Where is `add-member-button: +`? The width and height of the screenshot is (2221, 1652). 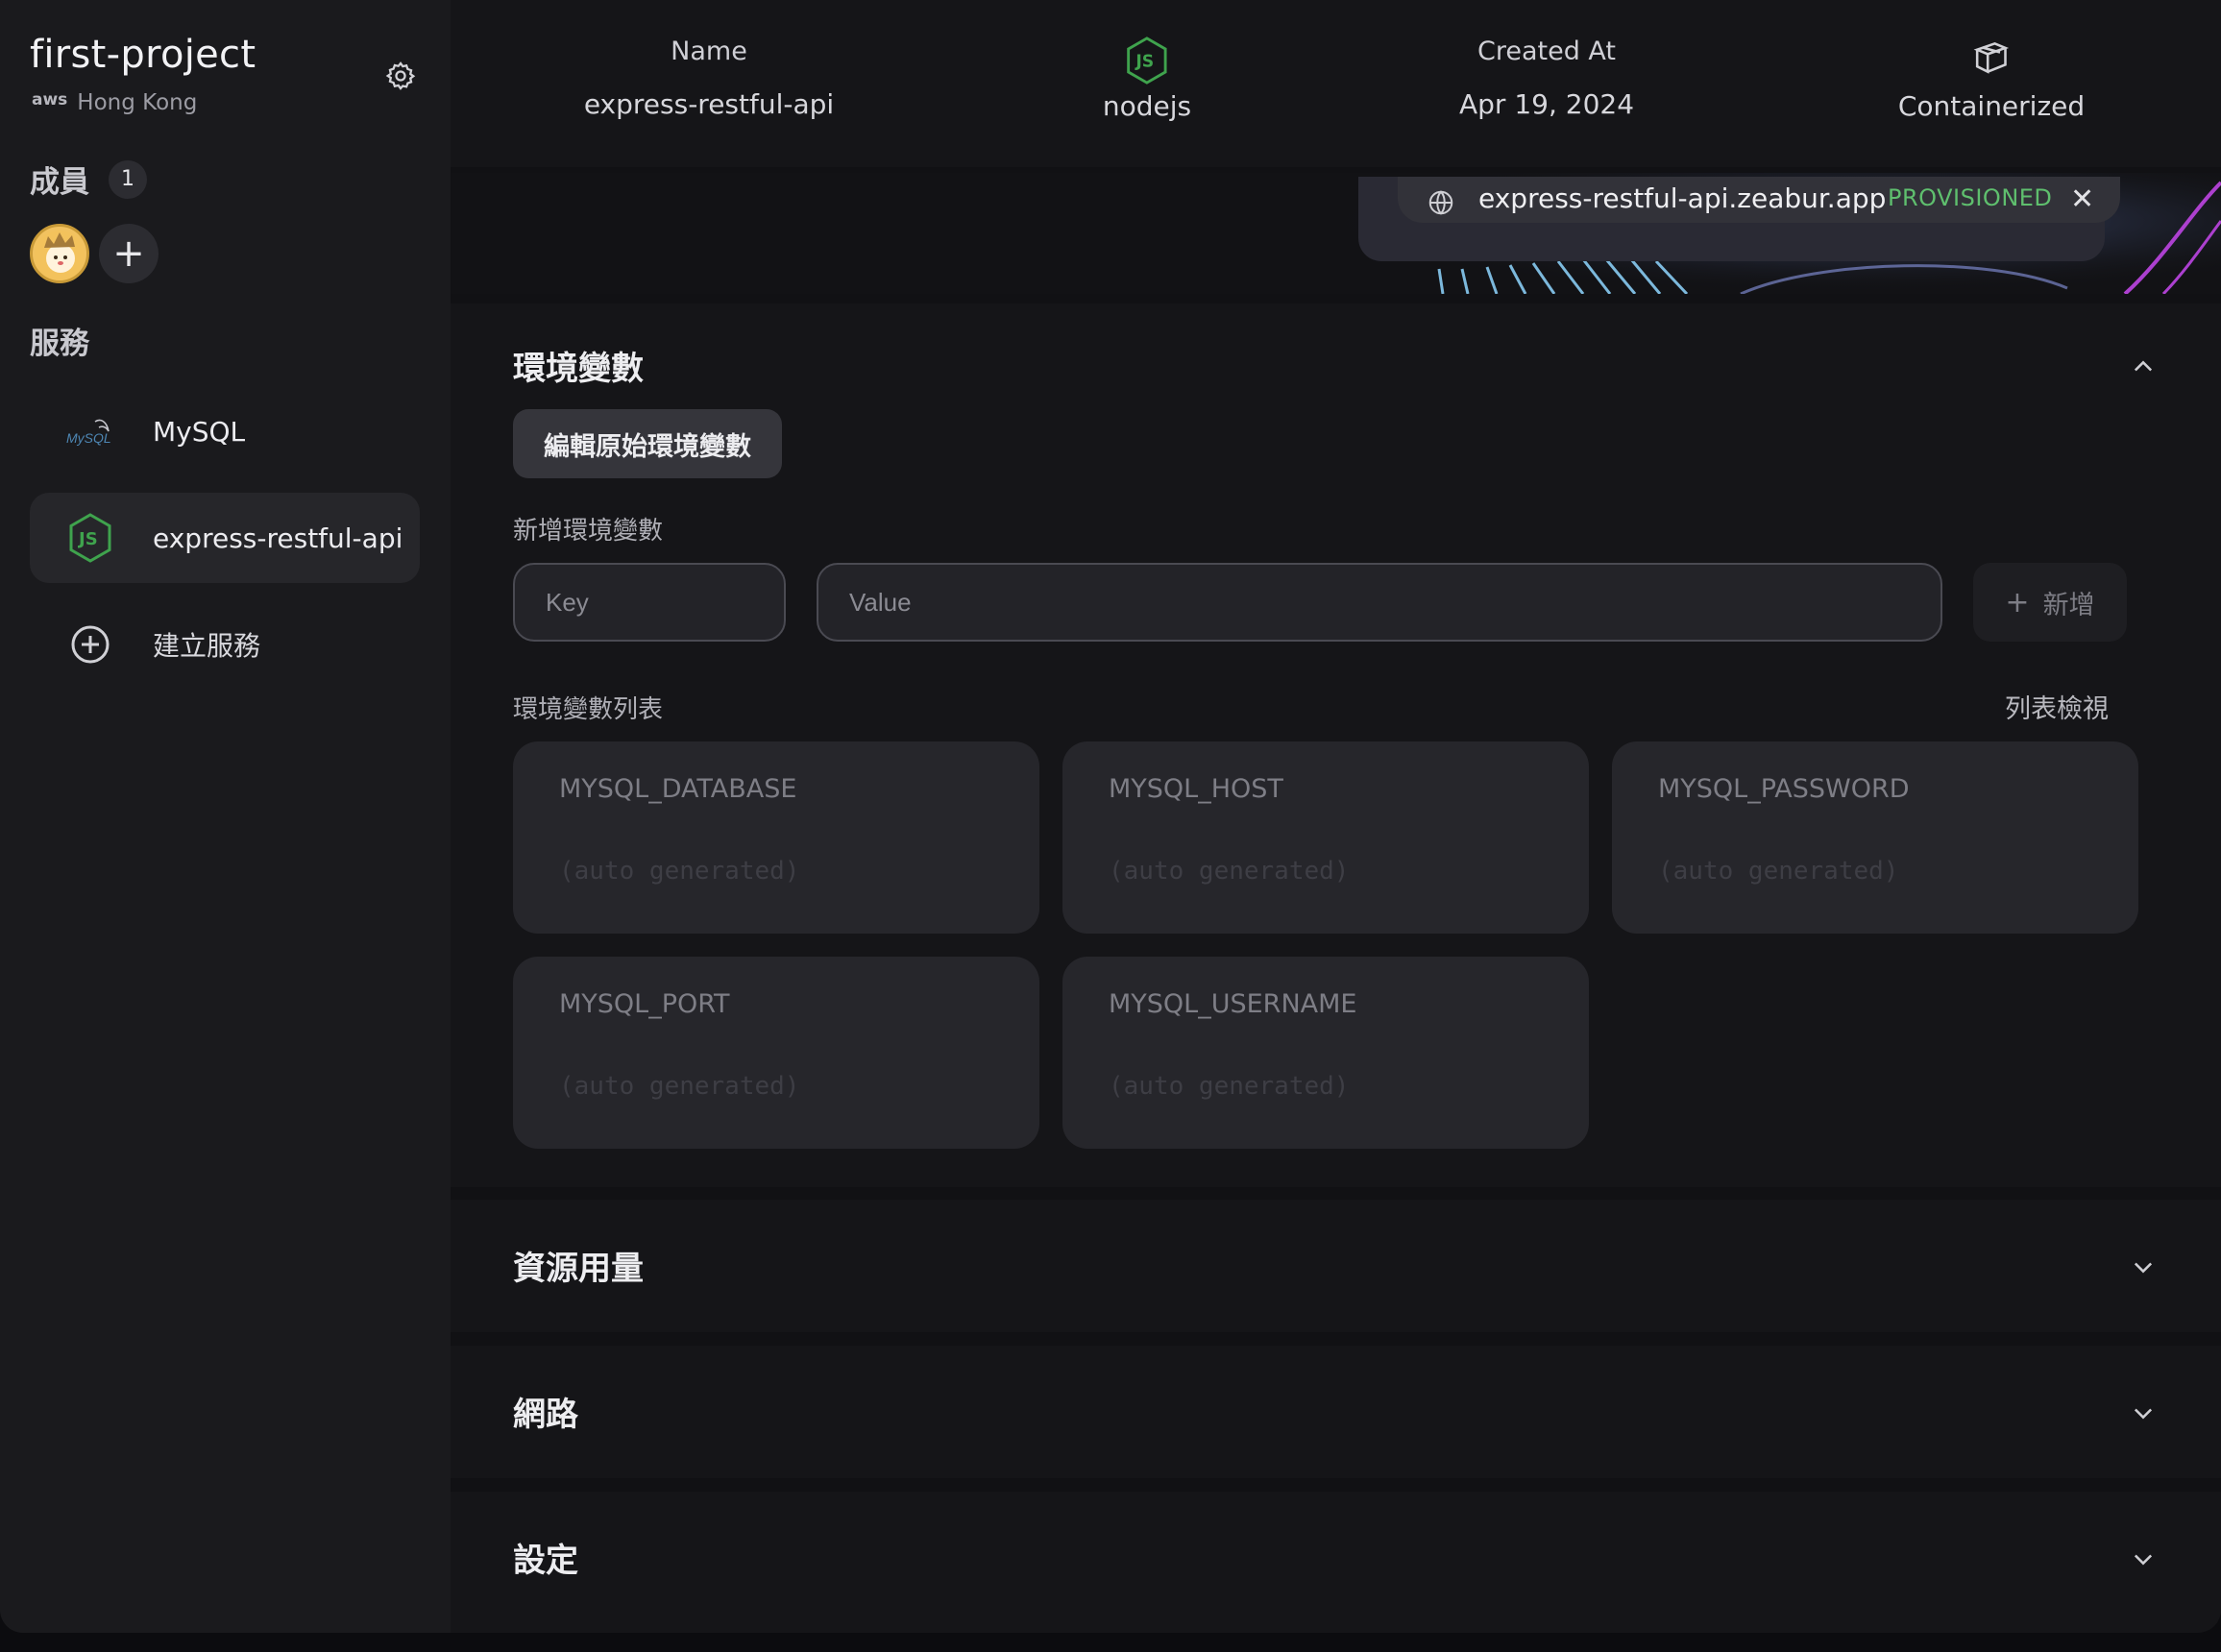
add-member-button: + is located at coordinates (129, 253).